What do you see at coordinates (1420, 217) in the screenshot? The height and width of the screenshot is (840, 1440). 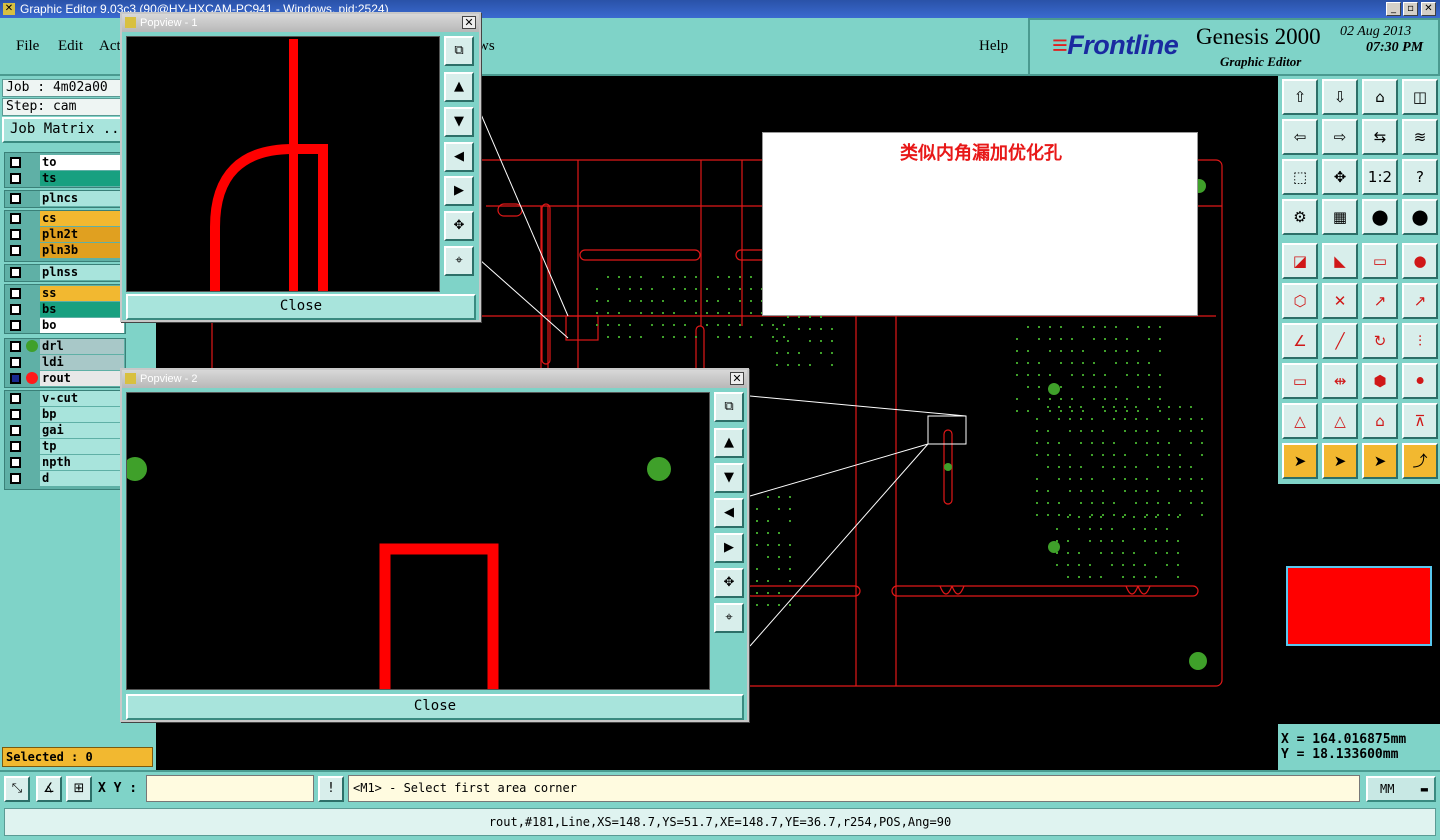 I see `feature-red-icon: ⬤` at bounding box center [1420, 217].